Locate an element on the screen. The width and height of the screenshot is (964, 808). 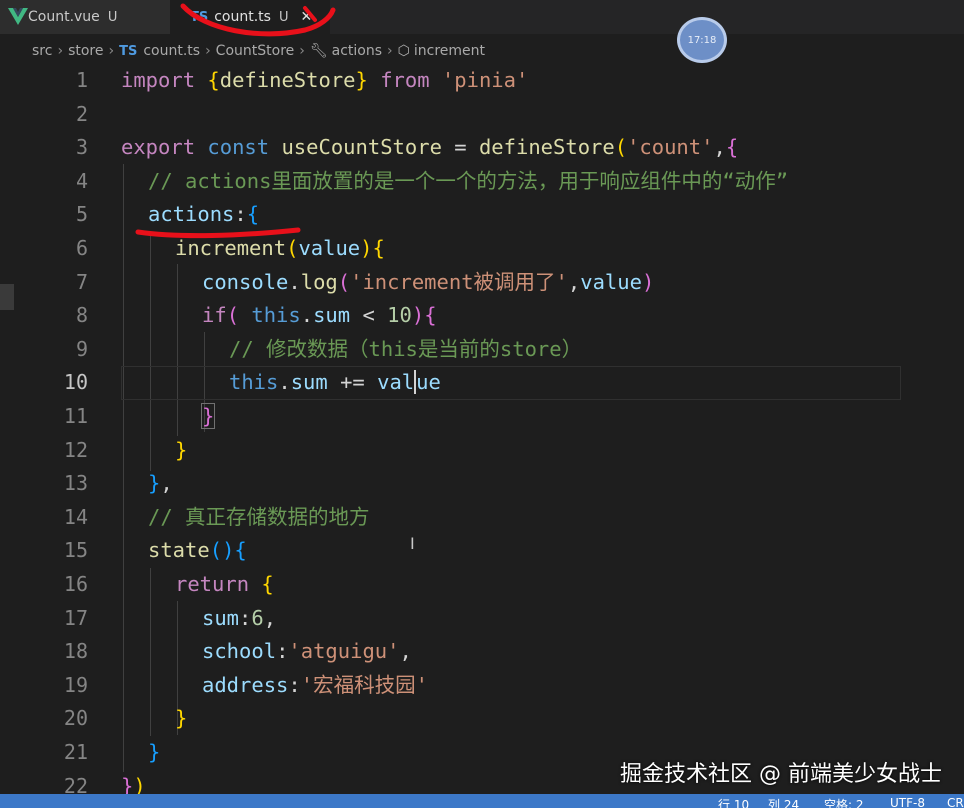
code-line-17: sum:6, is located at coordinates (239, 619).